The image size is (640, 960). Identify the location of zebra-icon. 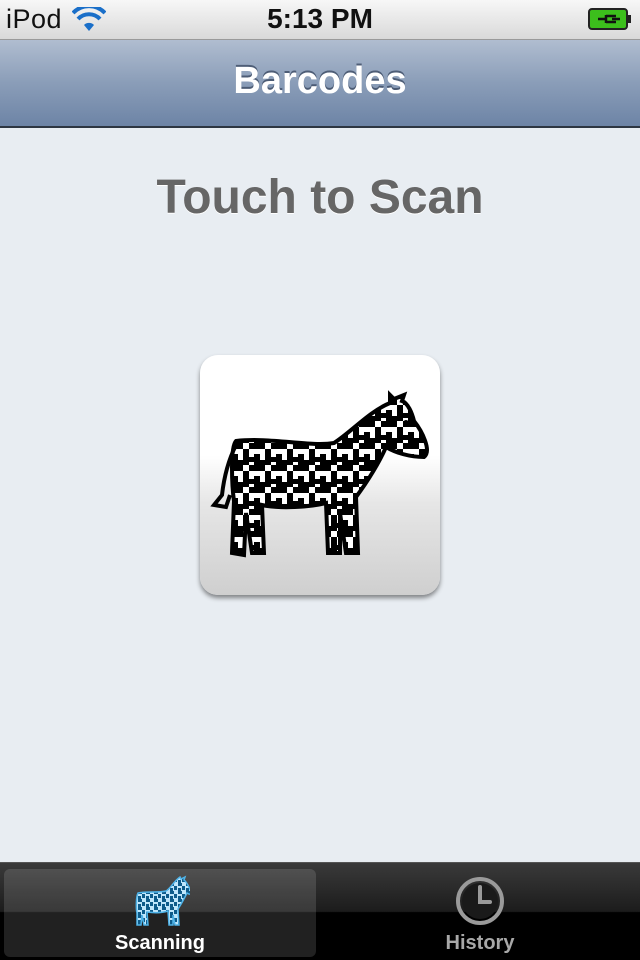
(162, 900).